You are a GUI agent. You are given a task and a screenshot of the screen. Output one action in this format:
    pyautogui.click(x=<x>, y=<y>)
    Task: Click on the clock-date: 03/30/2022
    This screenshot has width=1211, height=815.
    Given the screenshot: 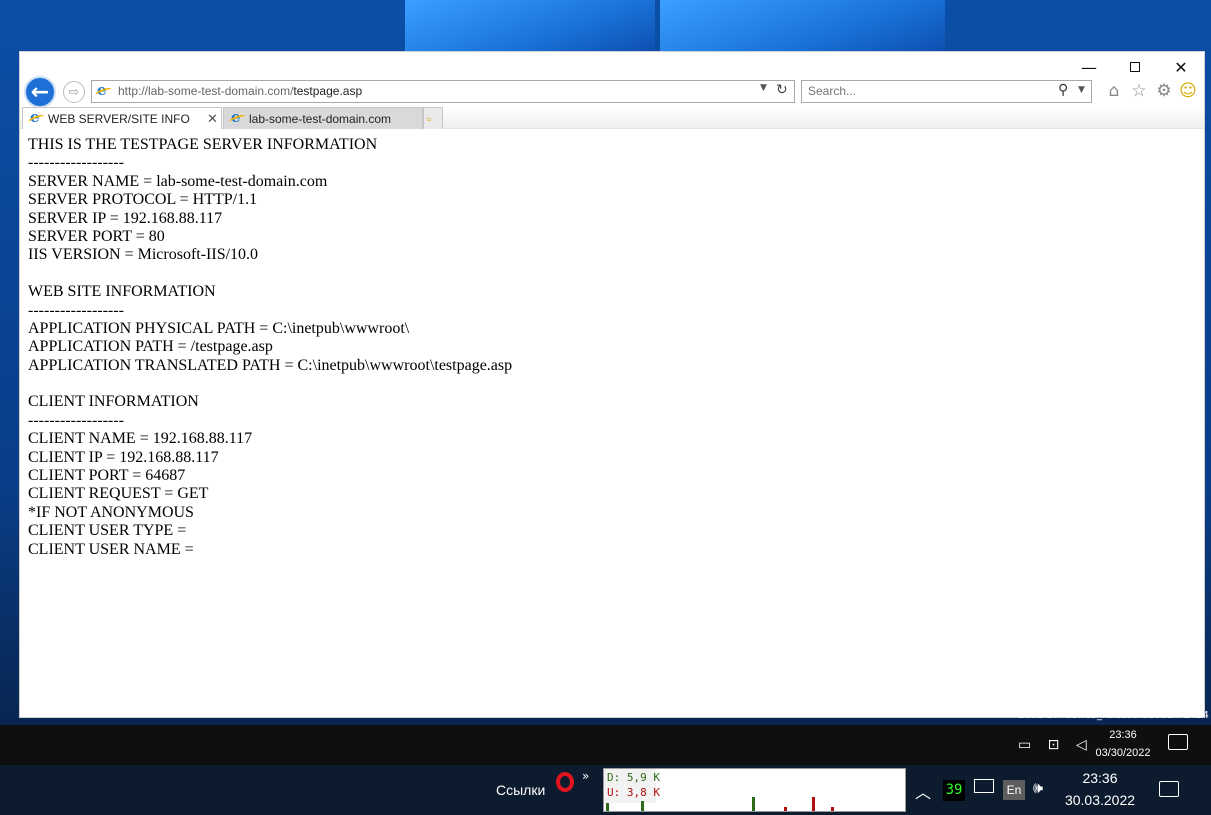 What is the action you would take?
    pyautogui.click(x=1123, y=753)
    